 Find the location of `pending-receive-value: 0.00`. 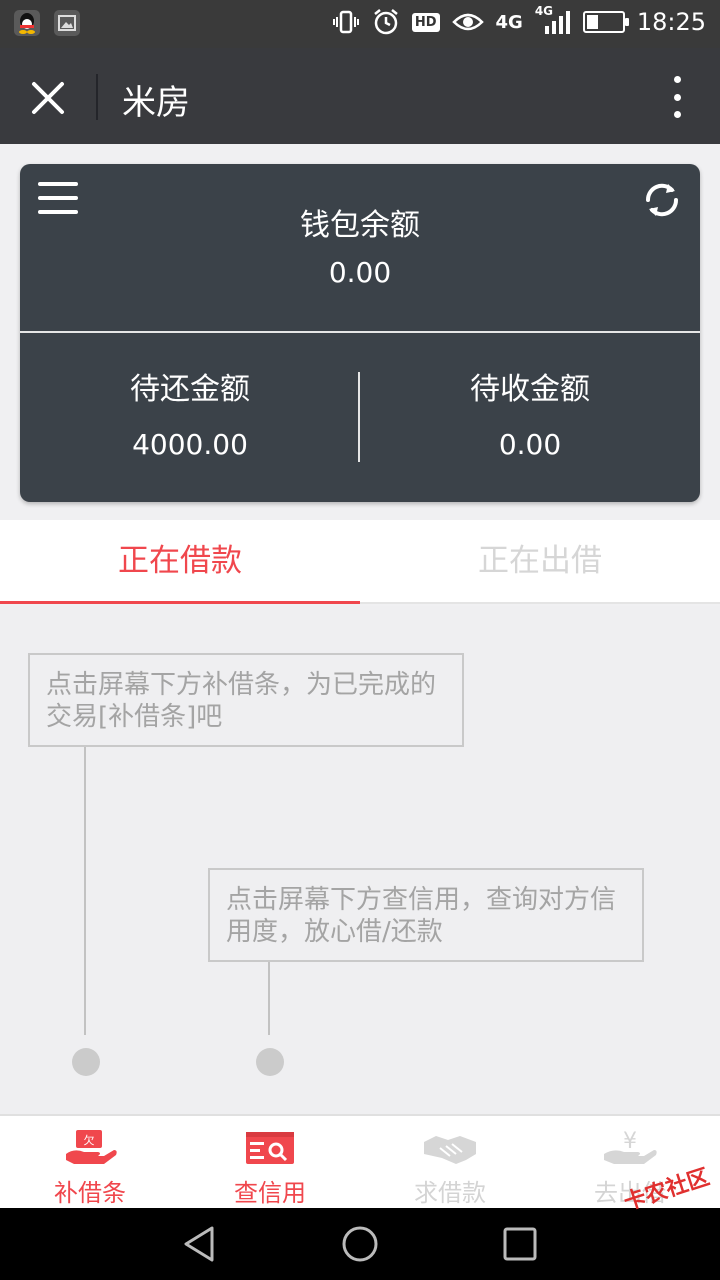

pending-receive-value: 0.00 is located at coordinates (530, 444).